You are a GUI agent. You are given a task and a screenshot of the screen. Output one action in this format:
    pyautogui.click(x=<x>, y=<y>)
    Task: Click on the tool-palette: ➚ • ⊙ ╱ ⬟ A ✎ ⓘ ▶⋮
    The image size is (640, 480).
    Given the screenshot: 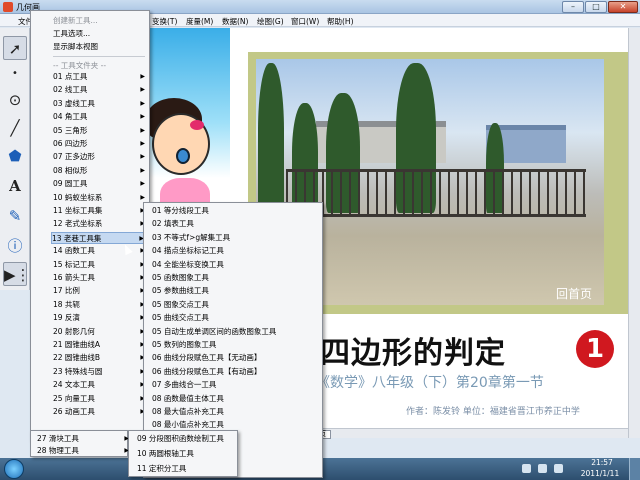 What is the action you would take?
    pyautogui.click(x=15, y=159)
    